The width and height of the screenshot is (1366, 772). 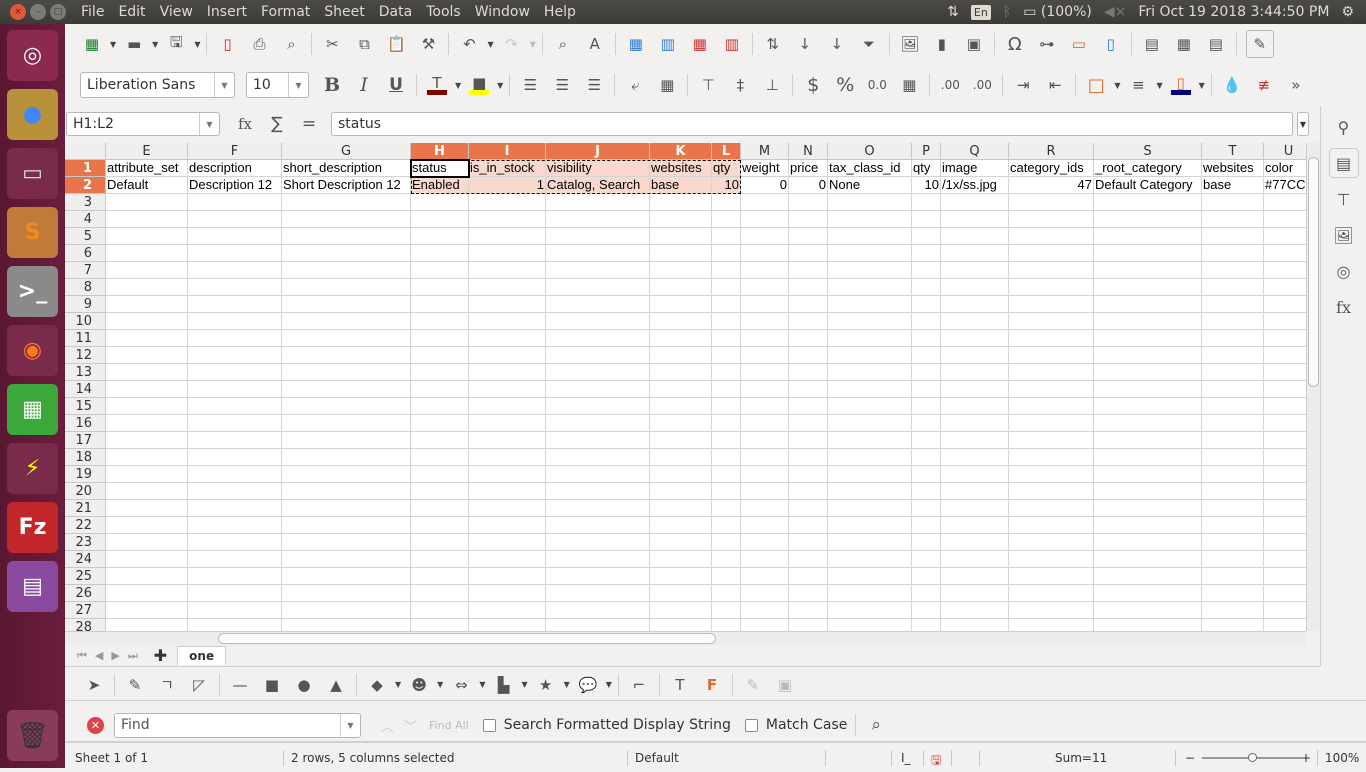 What do you see at coordinates (440, 321) in the screenshot?
I see `cell-H10` at bounding box center [440, 321].